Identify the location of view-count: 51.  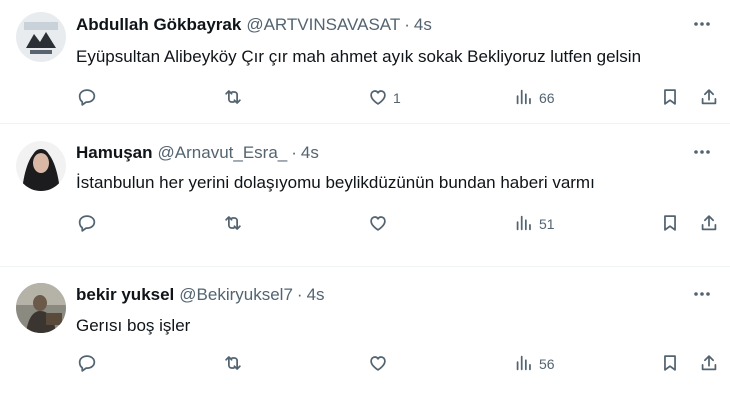
(547, 224).